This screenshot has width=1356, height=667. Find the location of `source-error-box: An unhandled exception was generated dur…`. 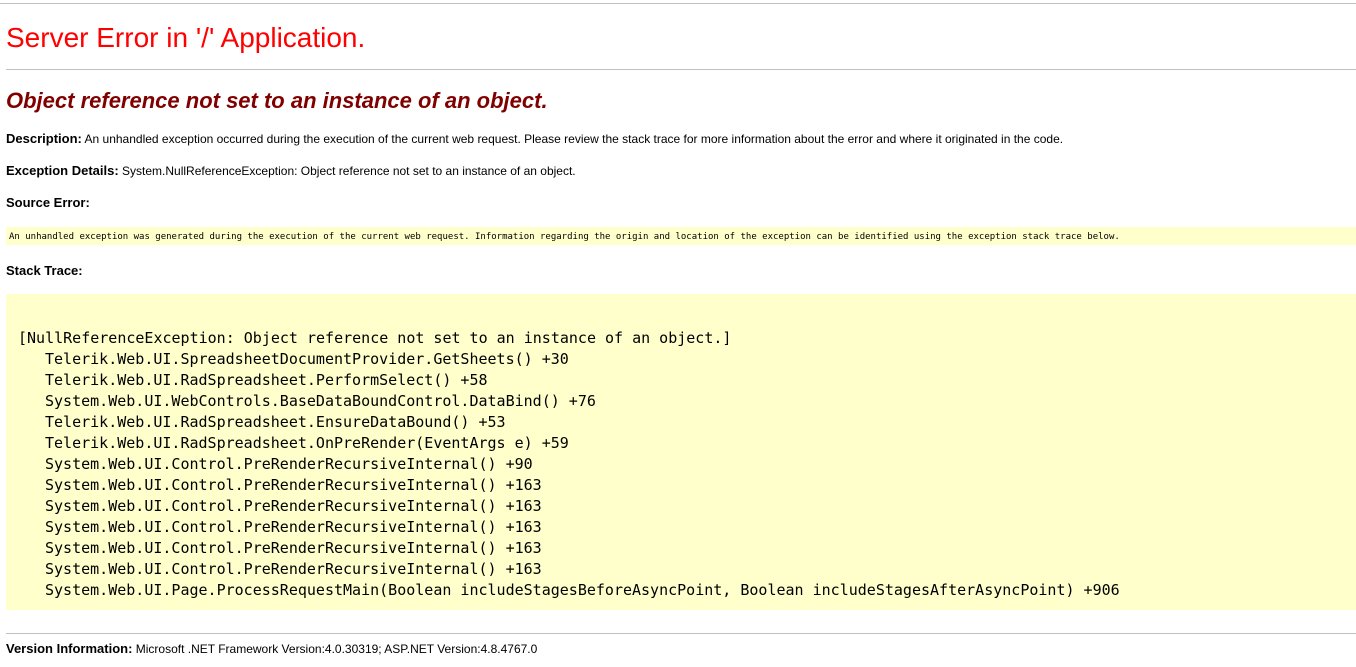

source-error-box: An unhandled exception was generated dur… is located at coordinates (681, 236).